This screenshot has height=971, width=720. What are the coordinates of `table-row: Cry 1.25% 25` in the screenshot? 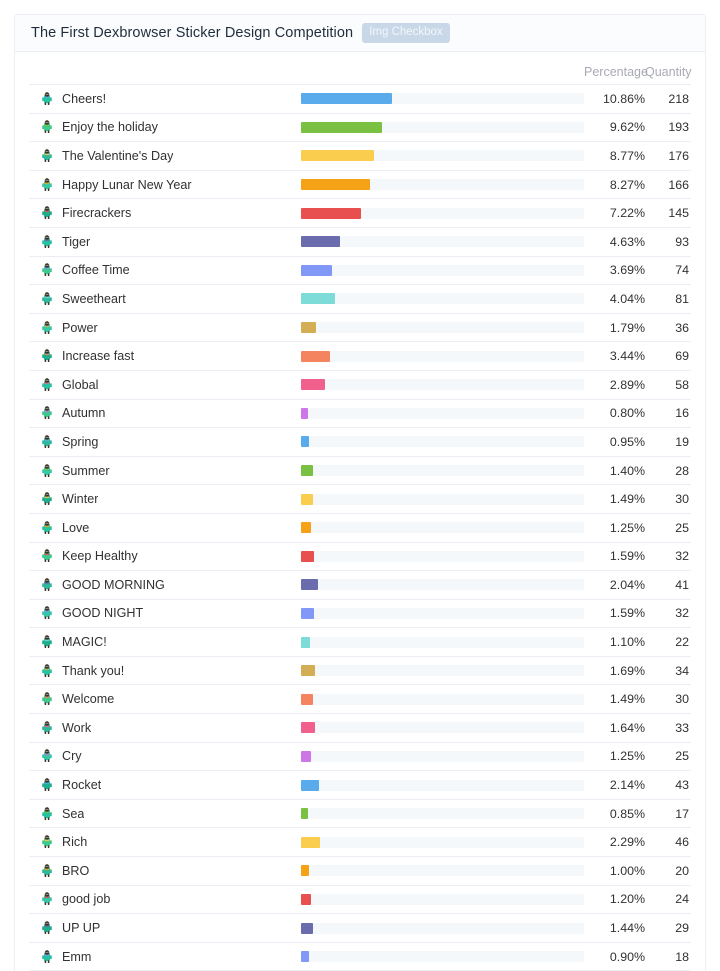 It's located at (360, 757).